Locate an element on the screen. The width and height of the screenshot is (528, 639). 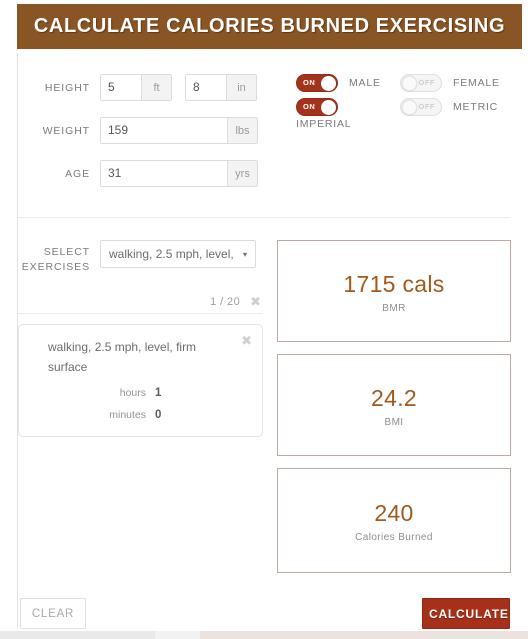
male-toggle-label: MALE is located at coordinates (365, 83).